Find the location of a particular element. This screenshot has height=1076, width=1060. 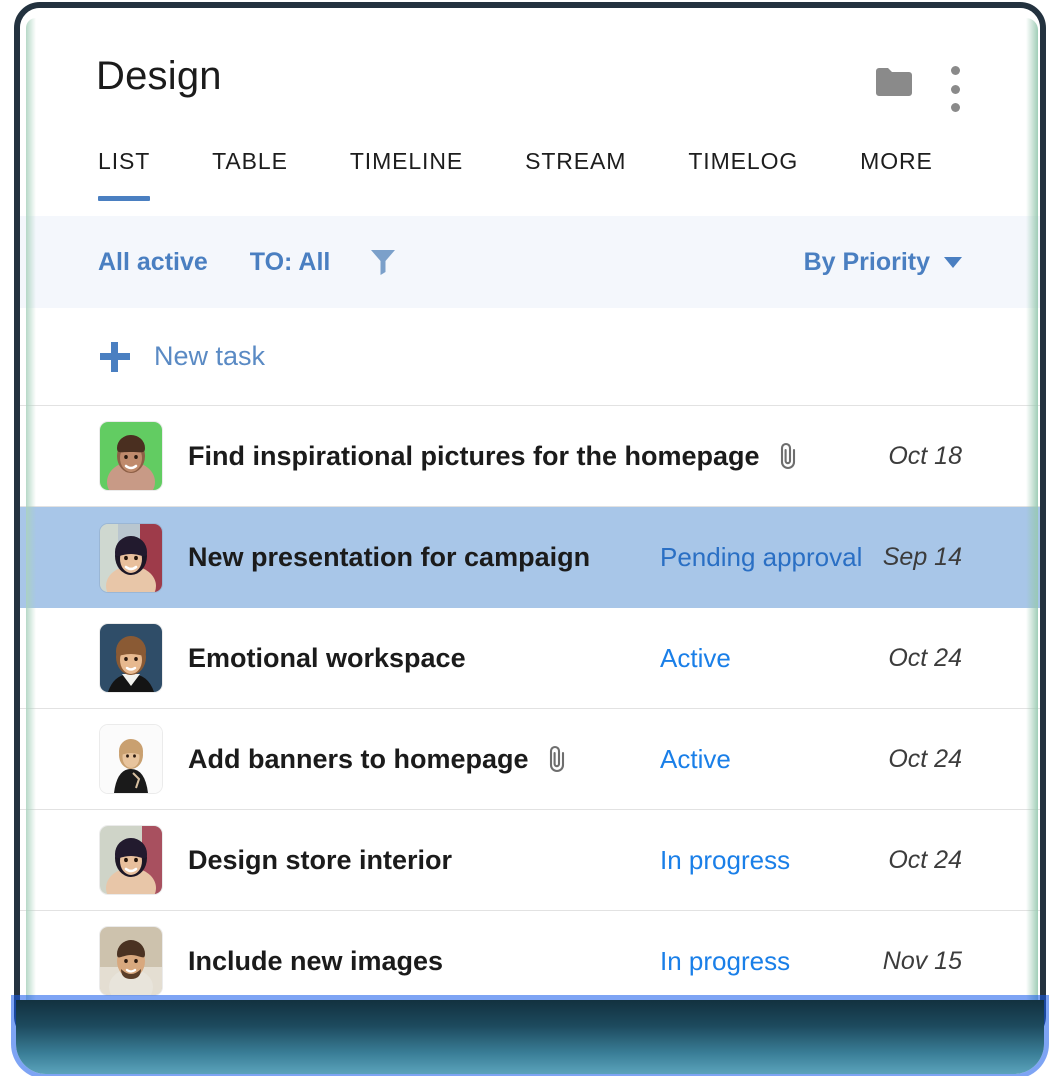

table-row: Add banners to homepage Active Oct 24 is located at coordinates (530, 759).